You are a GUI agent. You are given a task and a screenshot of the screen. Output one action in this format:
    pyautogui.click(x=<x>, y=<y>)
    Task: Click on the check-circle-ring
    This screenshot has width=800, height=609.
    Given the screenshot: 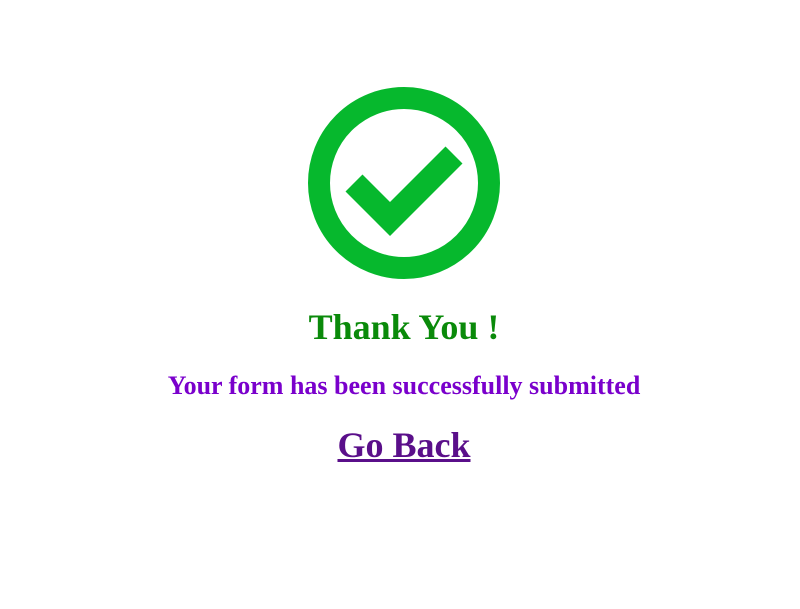 What is the action you would take?
    pyautogui.click(x=404, y=183)
    